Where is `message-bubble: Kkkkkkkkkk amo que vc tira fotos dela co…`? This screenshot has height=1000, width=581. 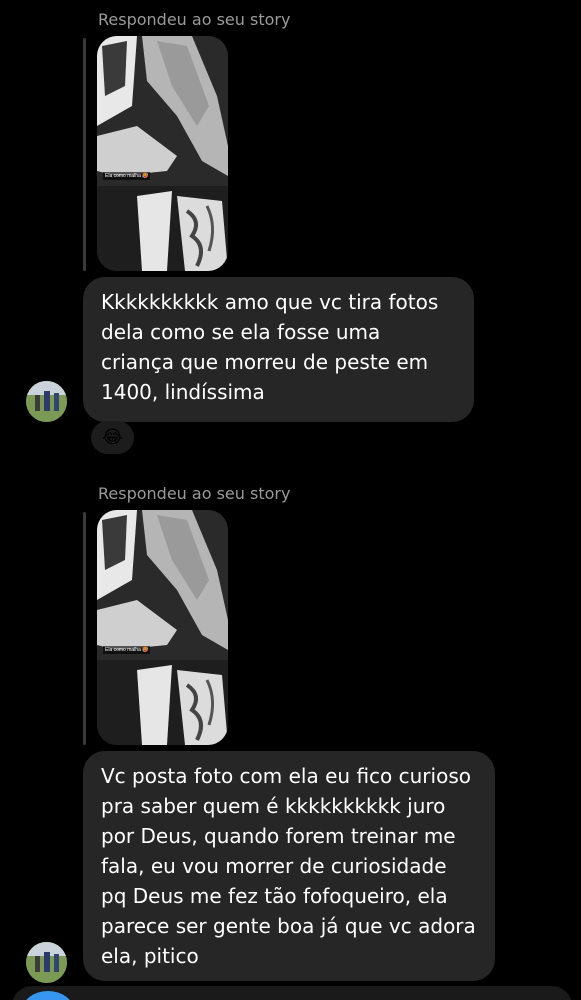
message-bubble: Kkkkkkkkkk amo que vc tira fotos dela co… is located at coordinates (278, 349).